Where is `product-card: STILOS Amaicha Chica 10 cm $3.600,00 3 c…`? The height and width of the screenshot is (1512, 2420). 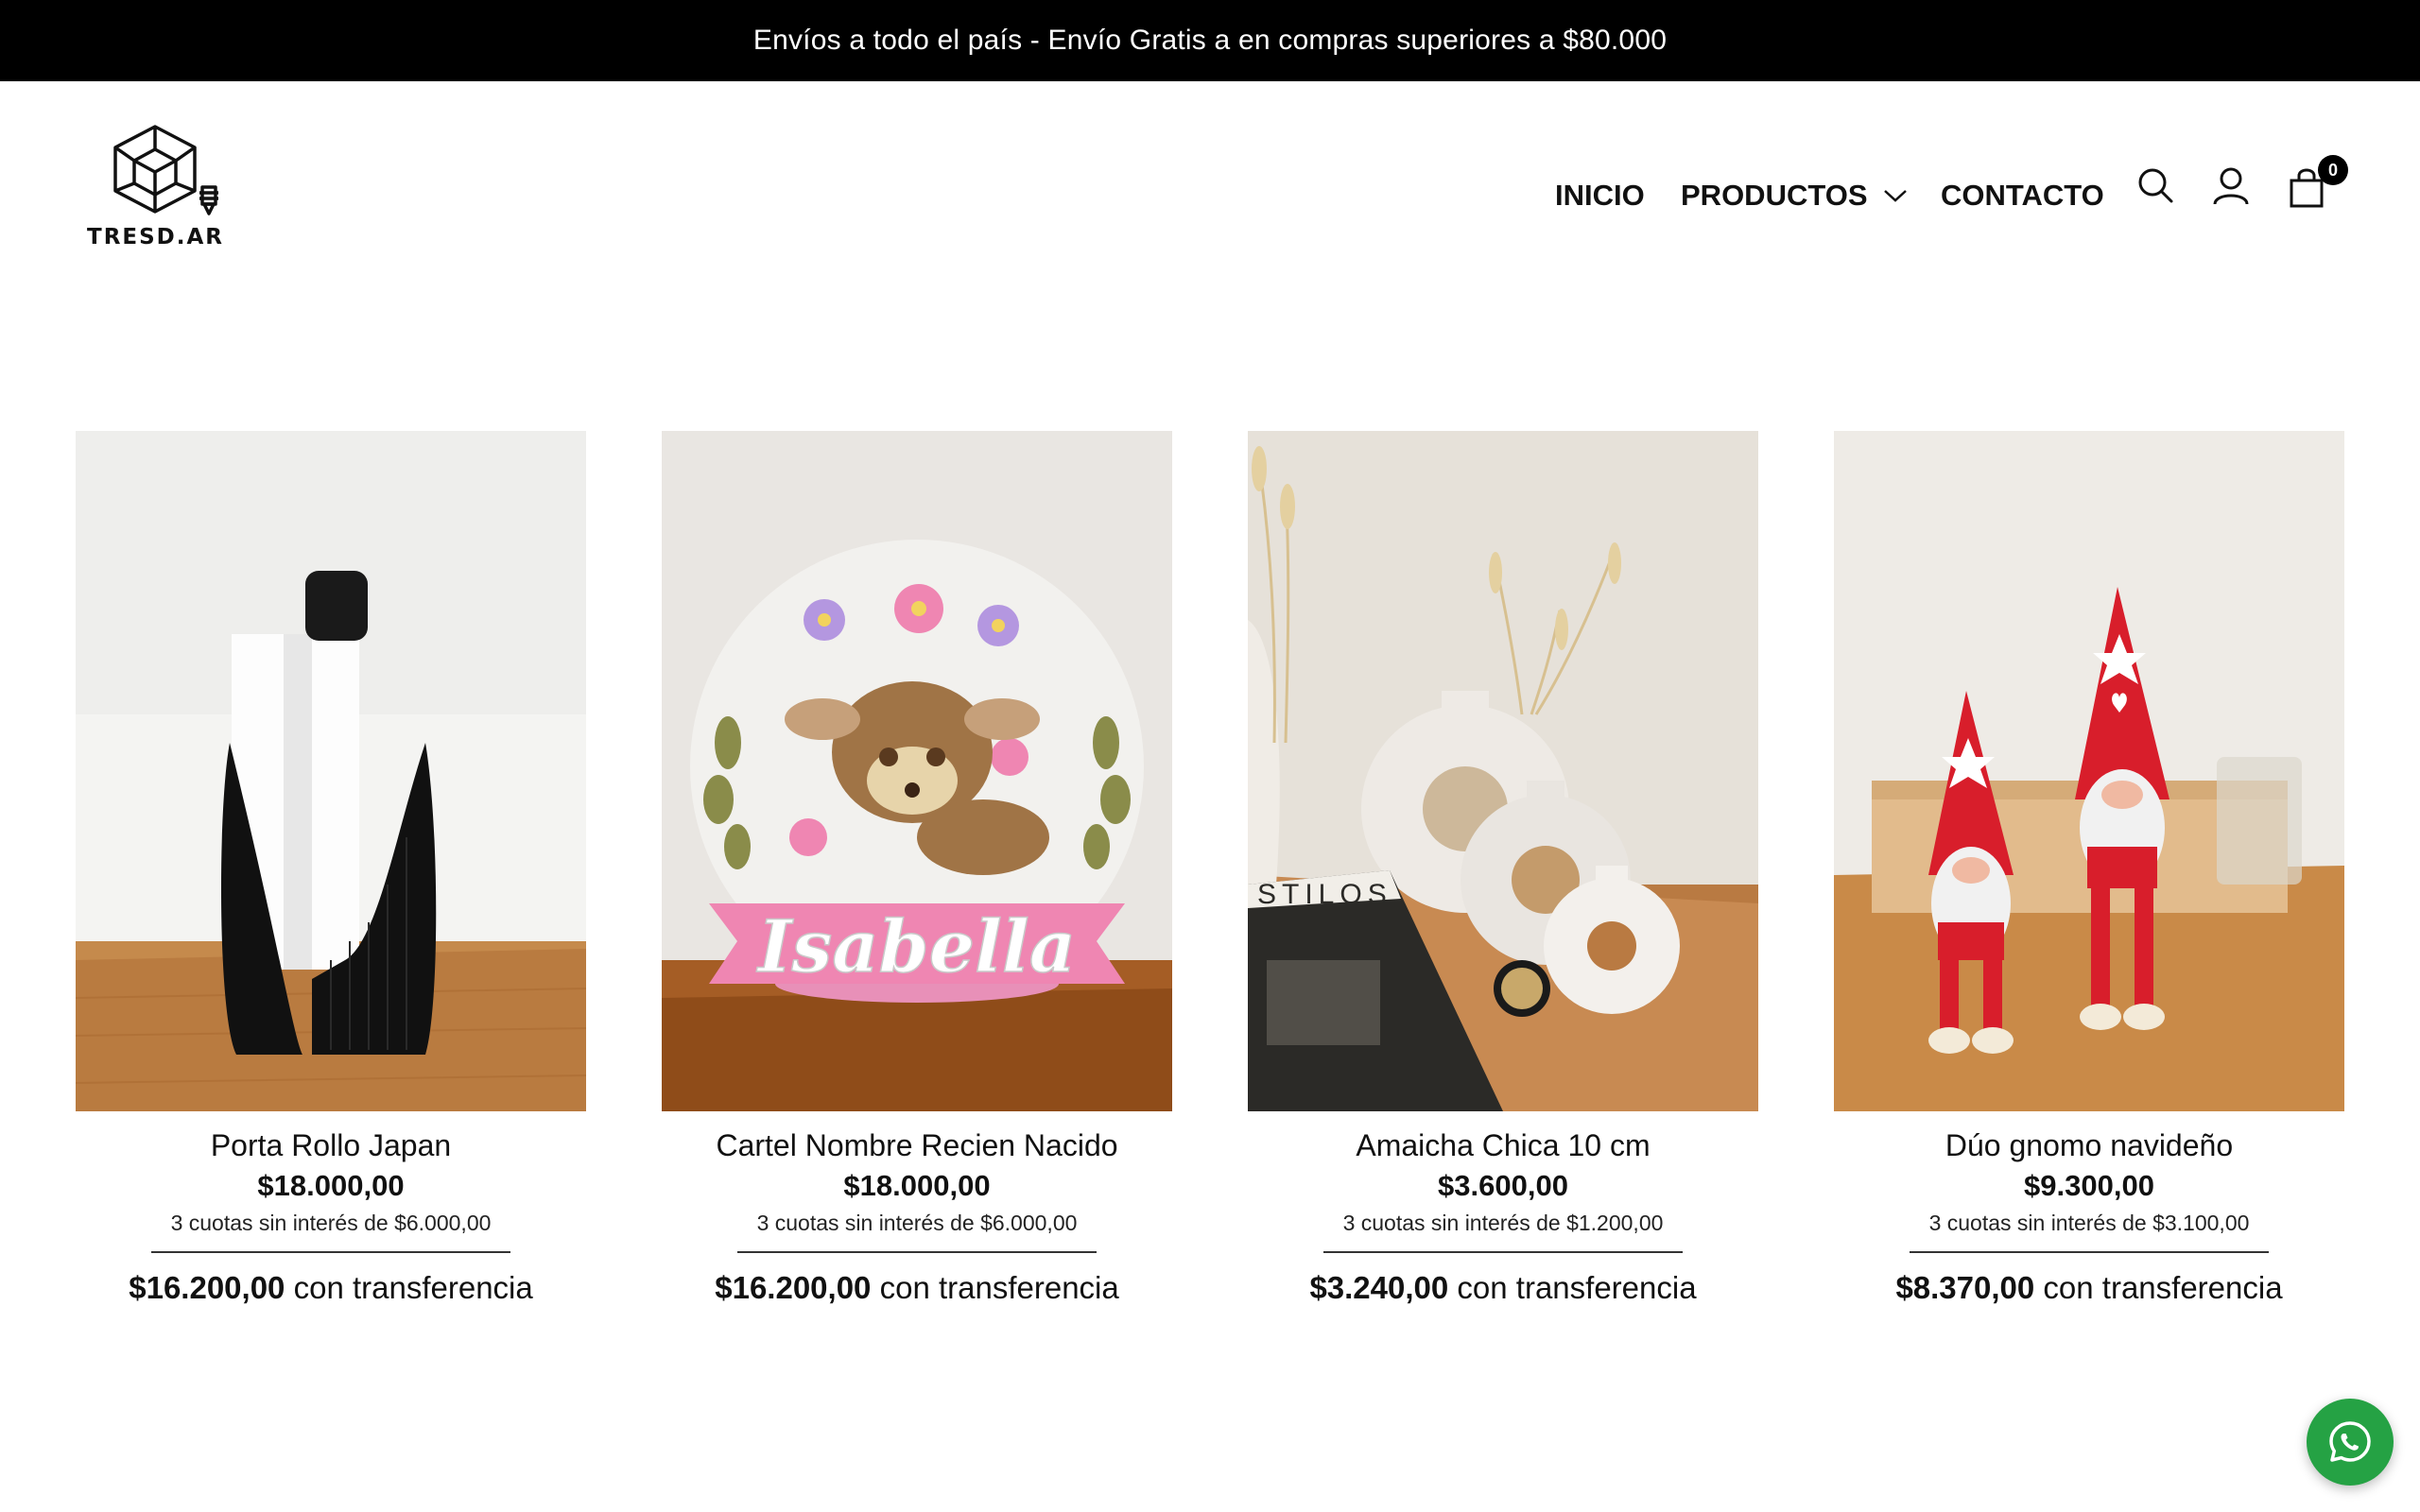 product-card: STILOS Amaicha Chica 10 cm $3.600,00 3 c… is located at coordinates (1503, 868).